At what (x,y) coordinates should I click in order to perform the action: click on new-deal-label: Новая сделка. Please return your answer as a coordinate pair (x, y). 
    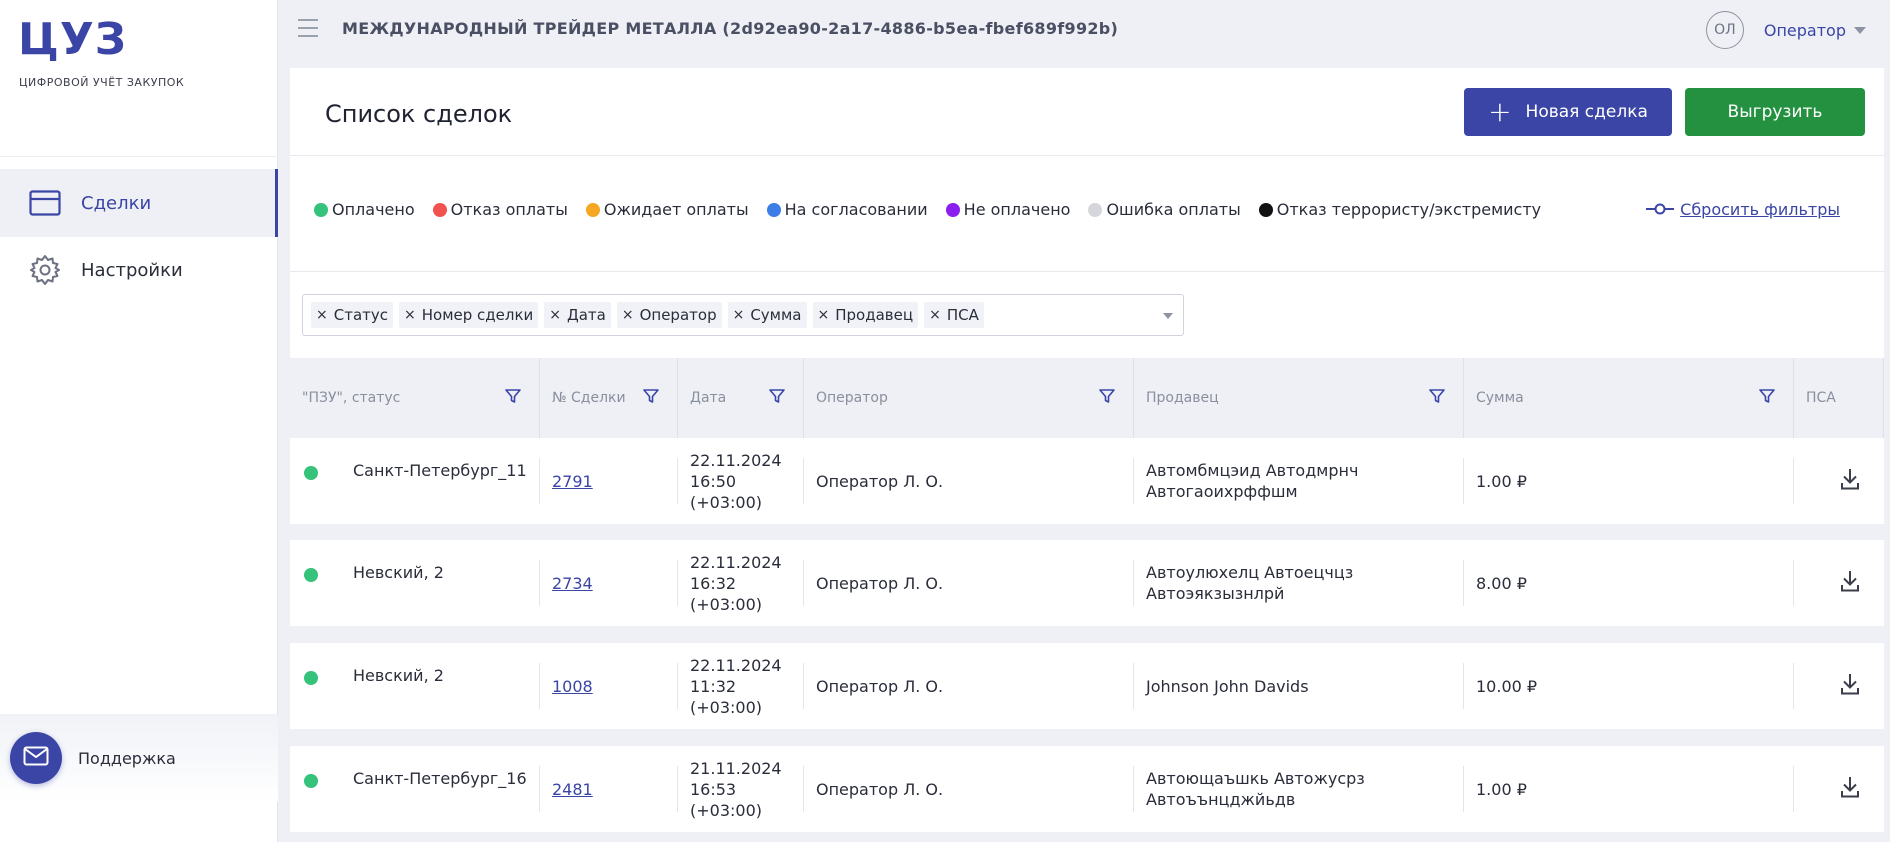
    Looking at the image, I should click on (1586, 112).